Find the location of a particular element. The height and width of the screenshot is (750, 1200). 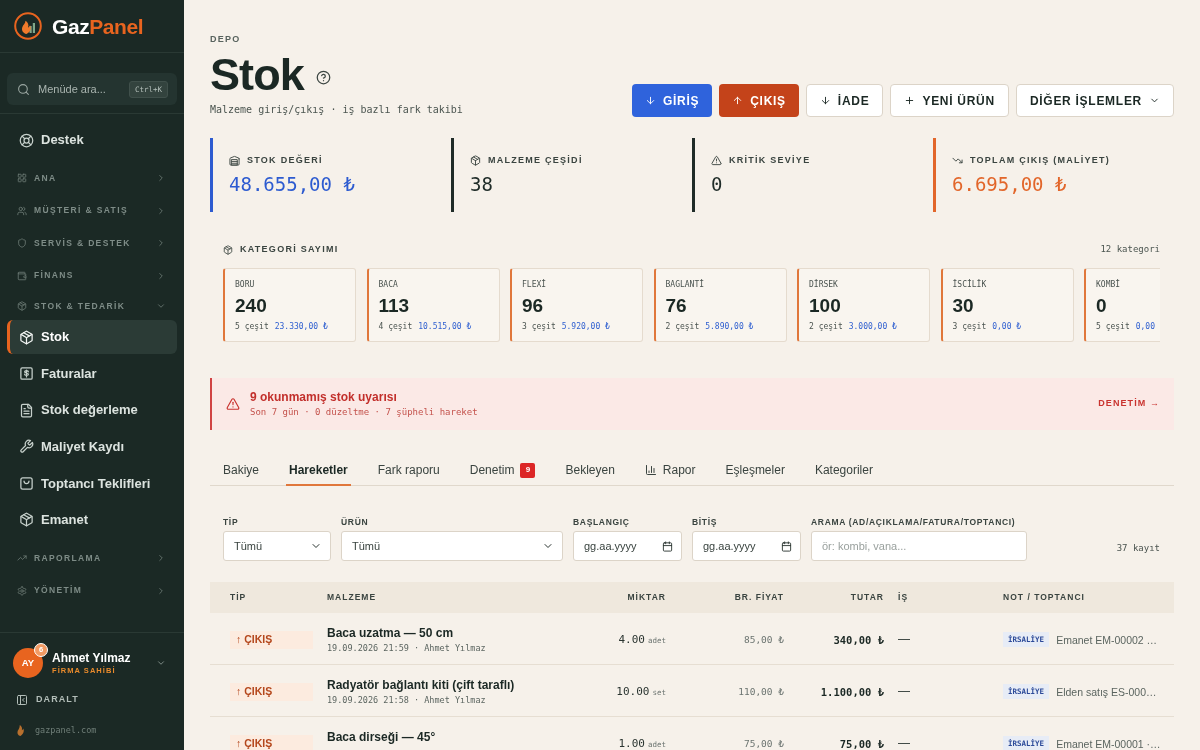

category-total: 100 is located at coordinates (825, 306).